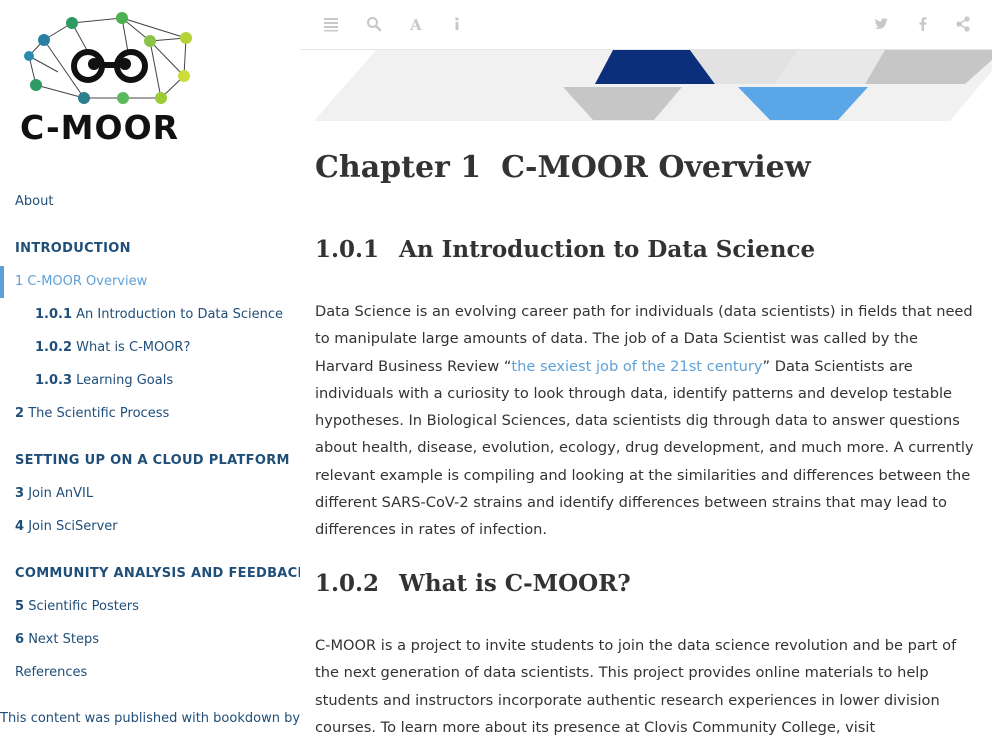 The width and height of the screenshot is (992, 744). Describe the element at coordinates (653, 85) in the screenshot. I see `chapter-banner` at that location.